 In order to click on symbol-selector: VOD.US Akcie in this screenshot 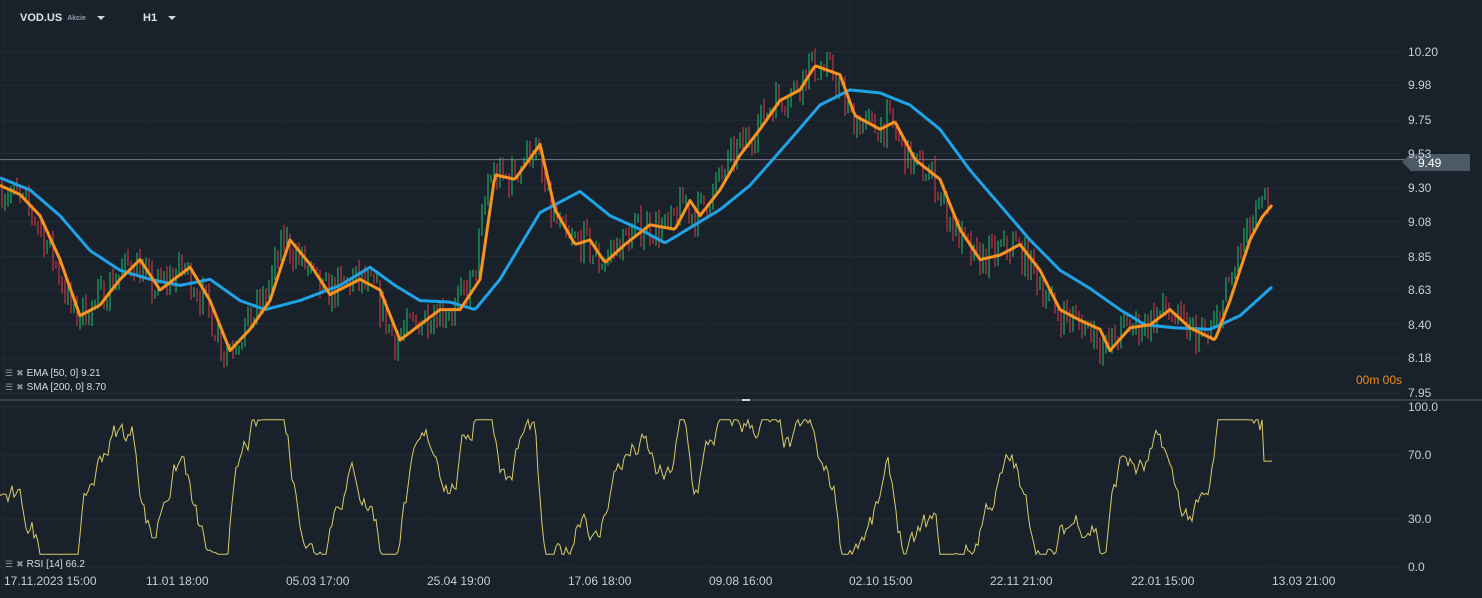, I will do `click(62, 18)`.